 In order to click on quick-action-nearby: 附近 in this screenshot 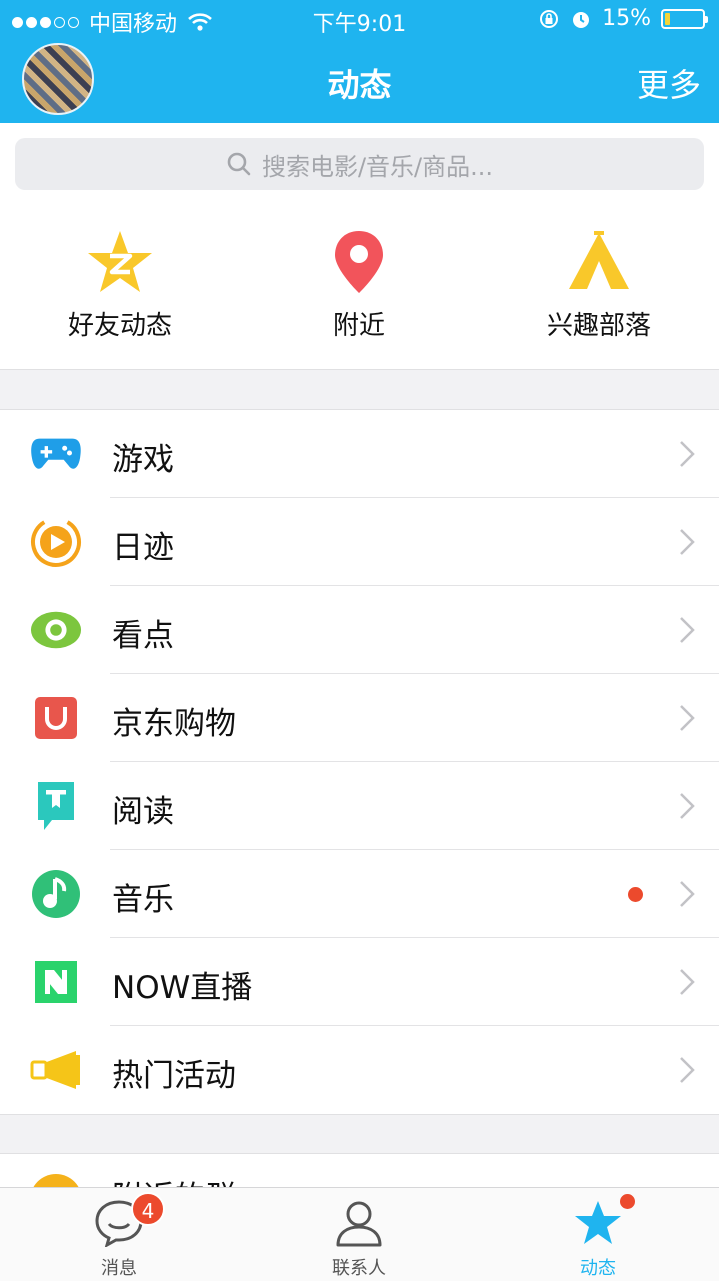, I will do `click(359, 284)`.